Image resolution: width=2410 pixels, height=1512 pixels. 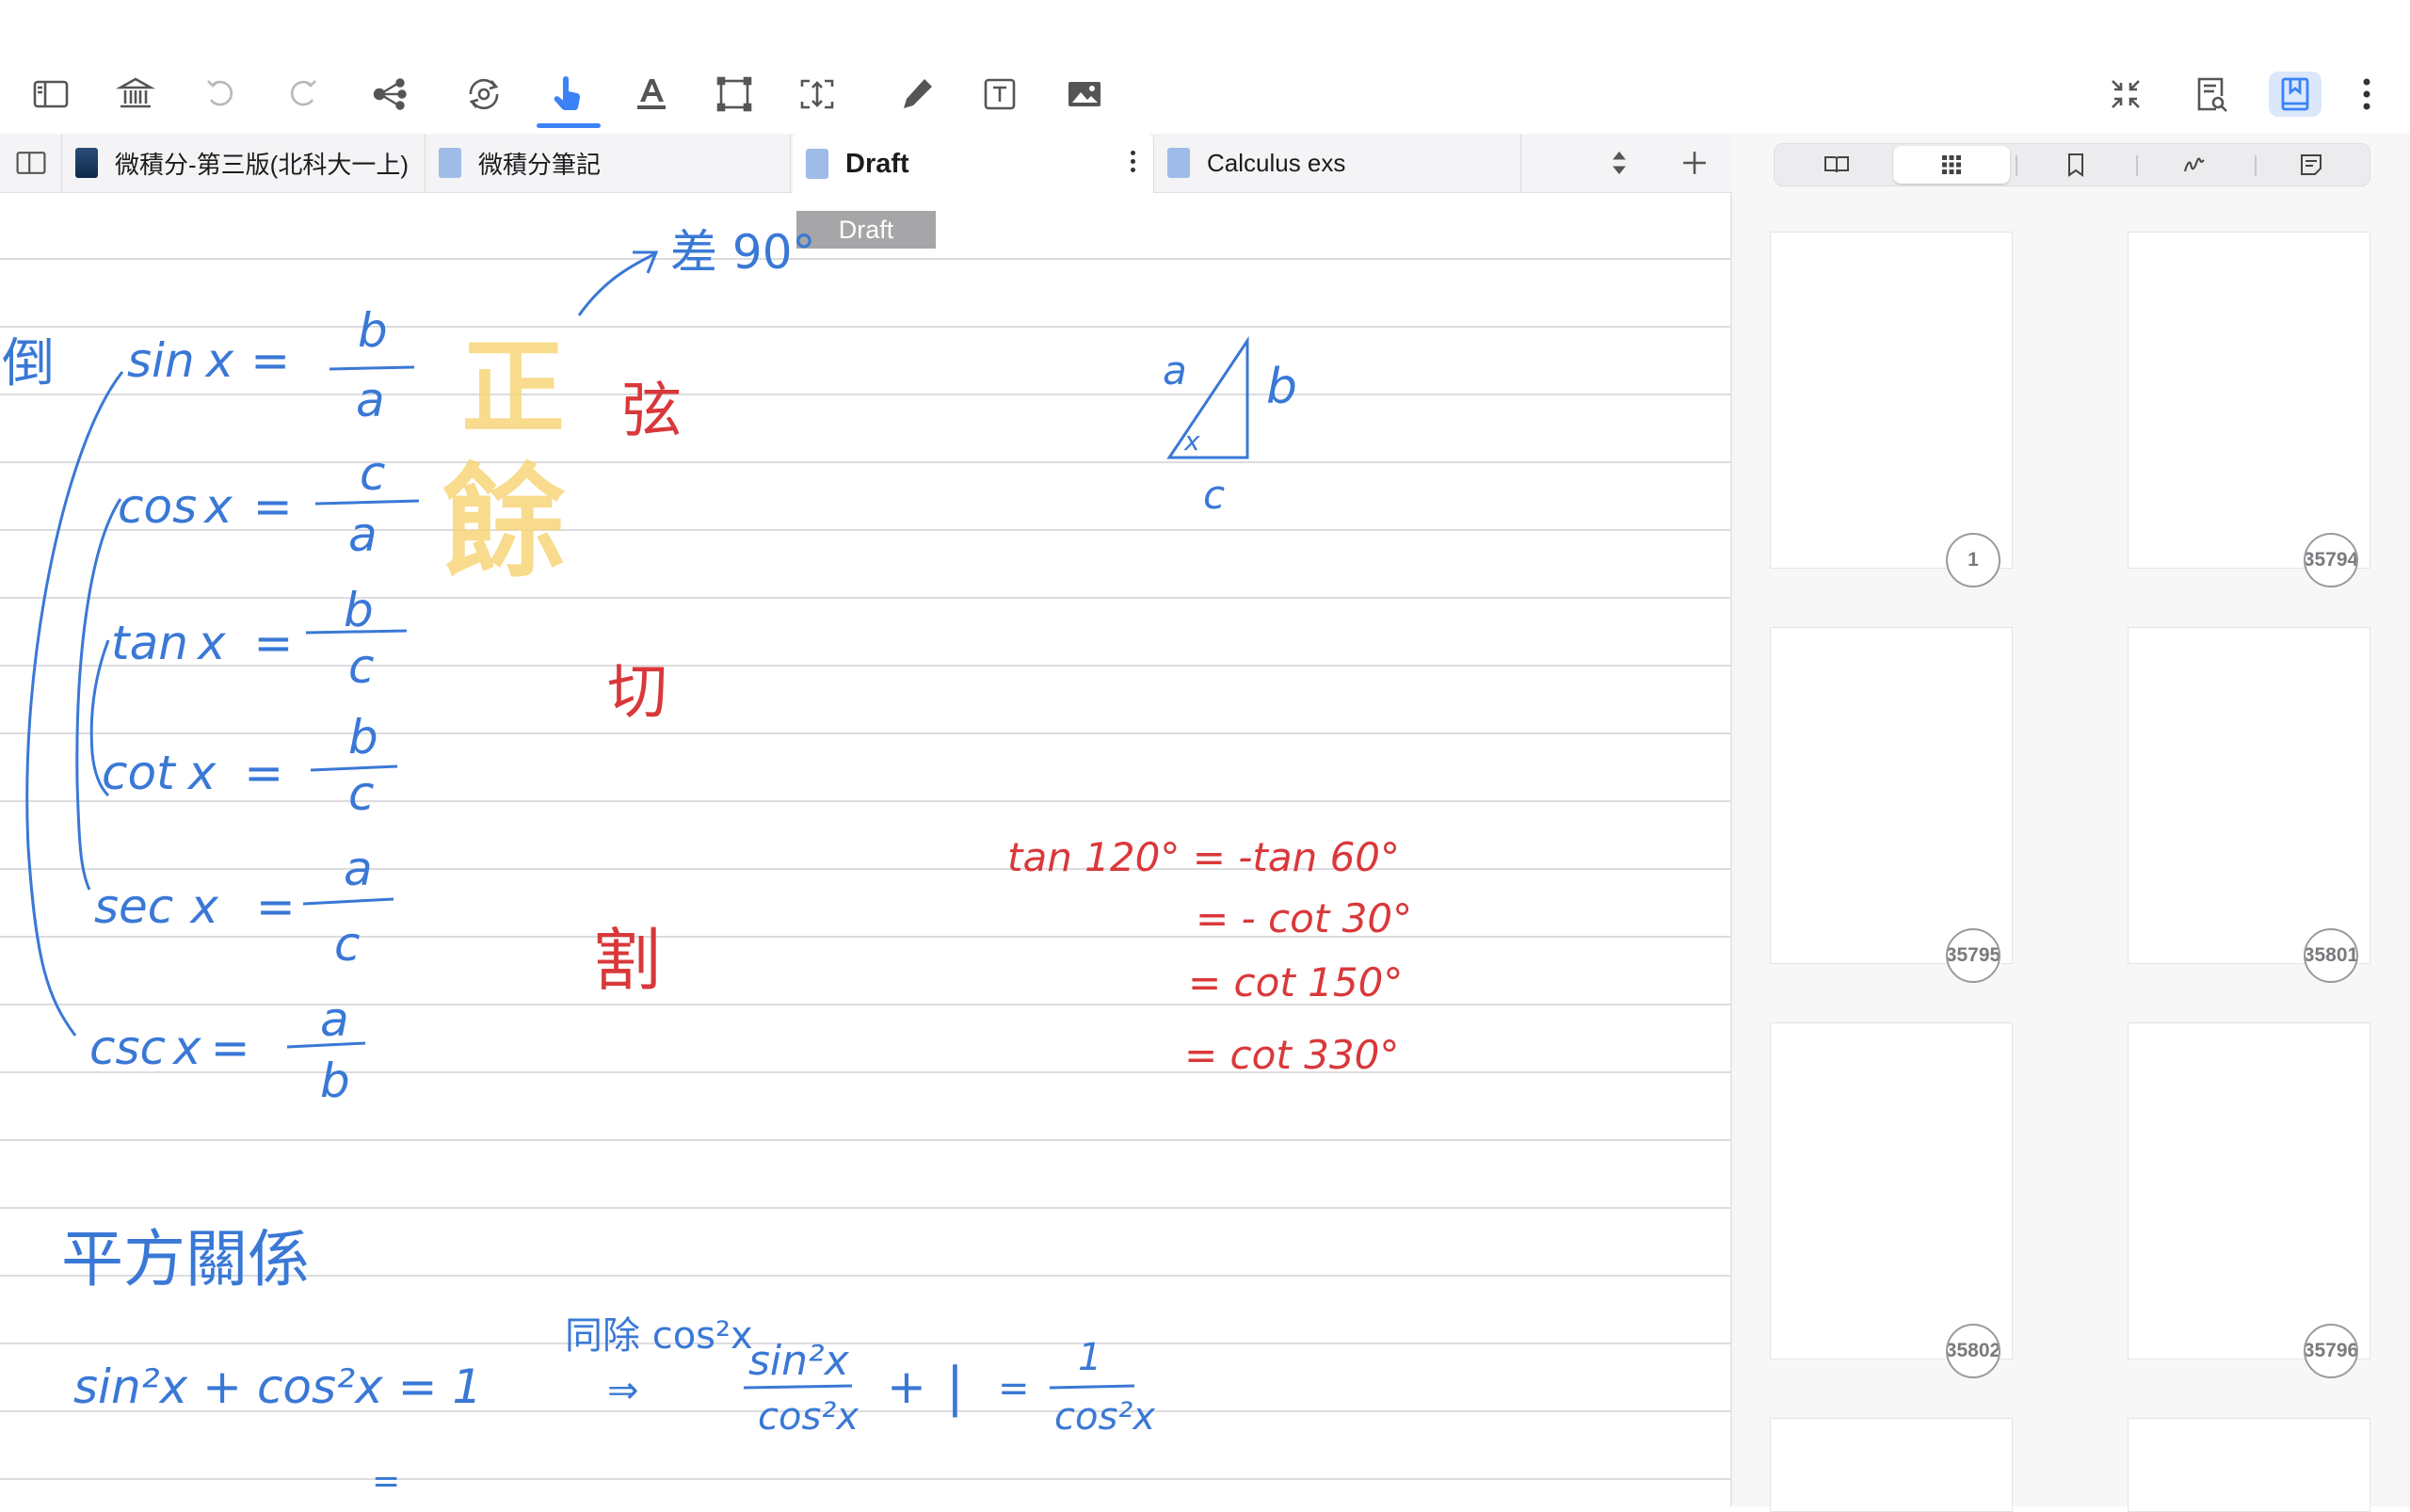 What do you see at coordinates (917, 94) in the screenshot?
I see `pen-icon` at bounding box center [917, 94].